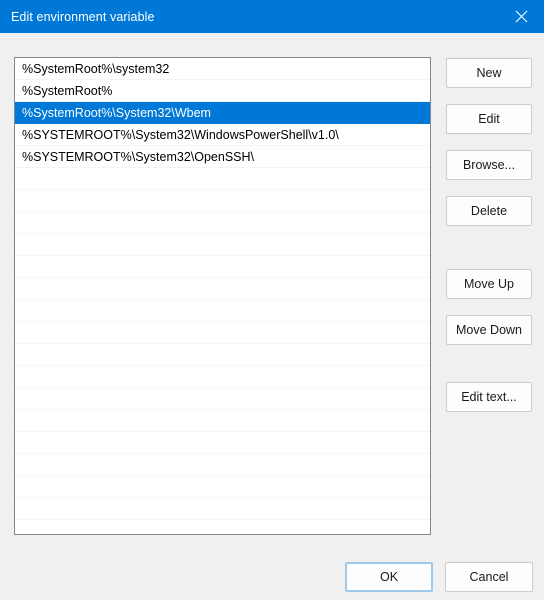 This screenshot has height=600, width=544. I want to click on new-button: New, so click(489, 73).